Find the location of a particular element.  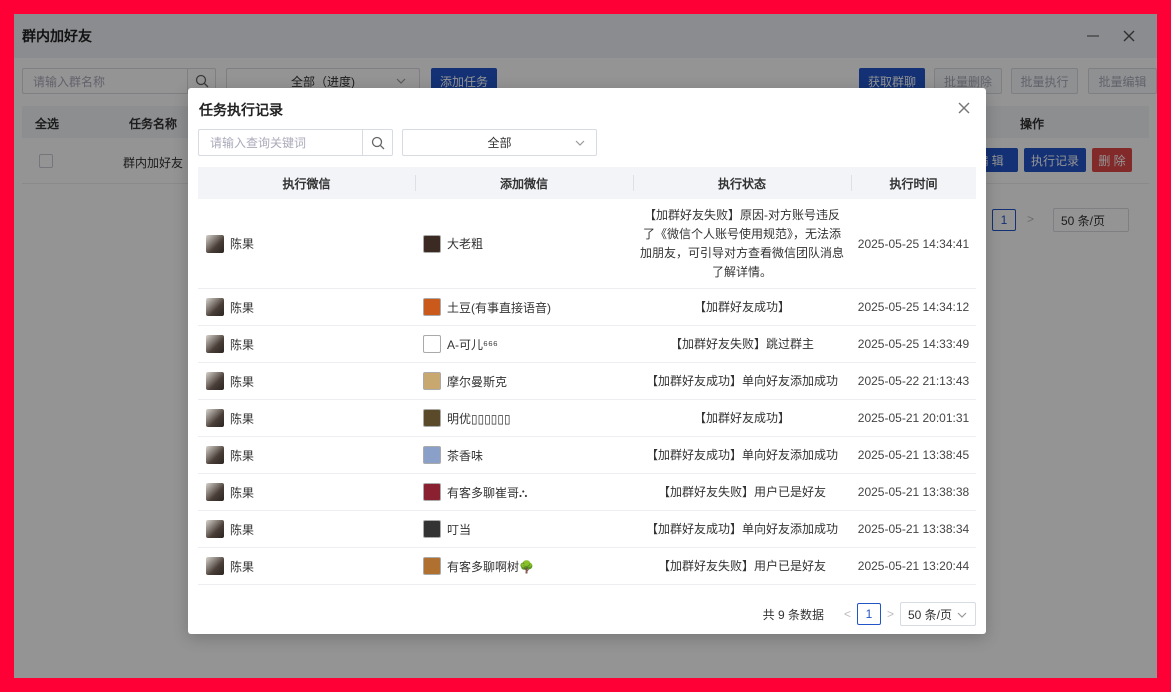

add-wechat-name: 叮当 is located at coordinates (459, 529).